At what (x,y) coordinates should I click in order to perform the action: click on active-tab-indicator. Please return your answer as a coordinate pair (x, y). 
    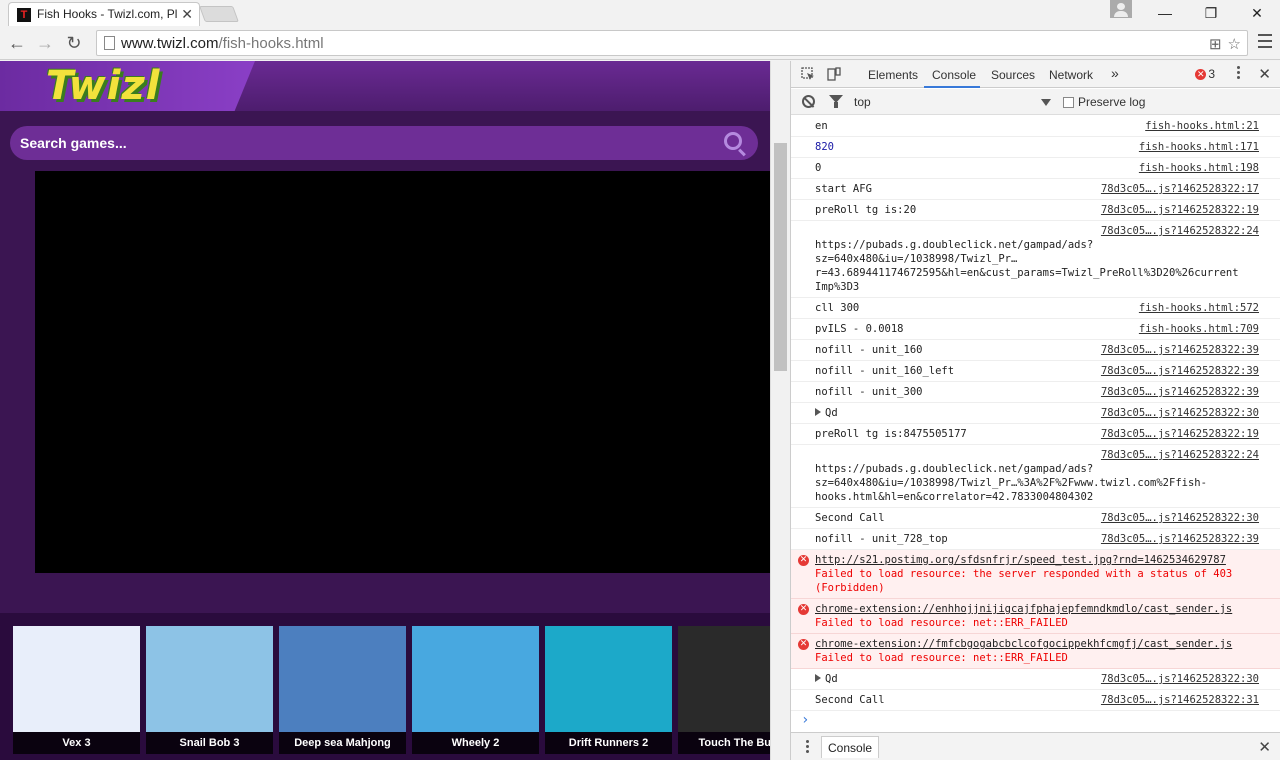
    Looking at the image, I should click on (952, 87).